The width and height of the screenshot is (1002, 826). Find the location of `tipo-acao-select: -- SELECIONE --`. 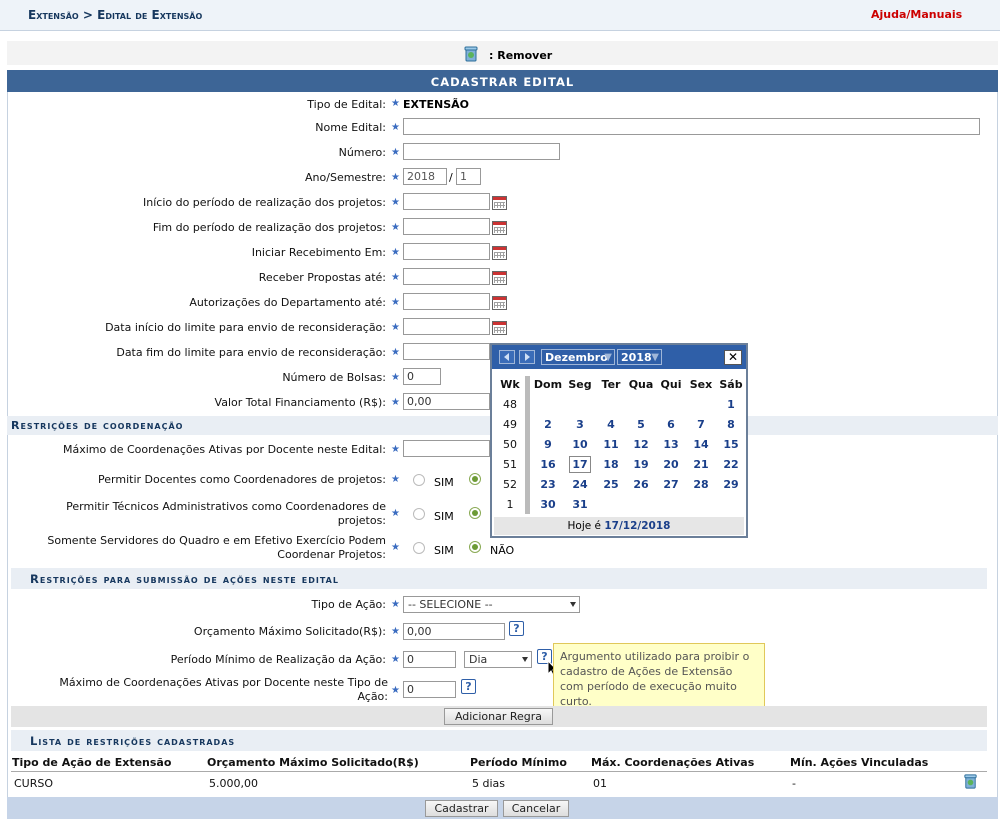

tipo-acao-select: -- SELECIONE -- is located at coordinates (491, 604).